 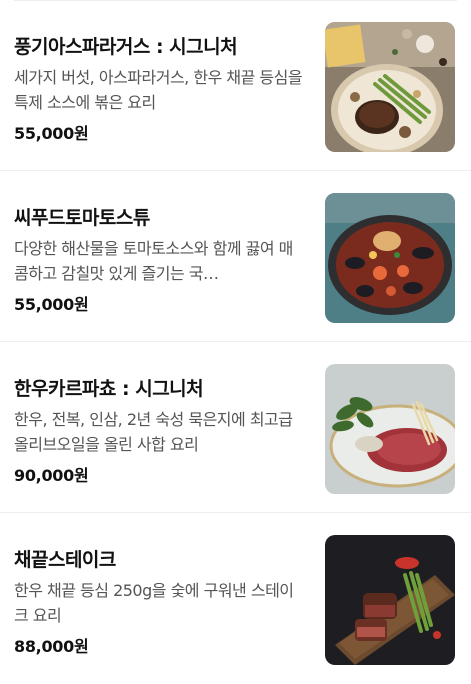 I want to click on menu-item-description: 한우 채끝 등심 250g을 숯에 구워낸 스테이크 요리, so click(x=154, y=603).